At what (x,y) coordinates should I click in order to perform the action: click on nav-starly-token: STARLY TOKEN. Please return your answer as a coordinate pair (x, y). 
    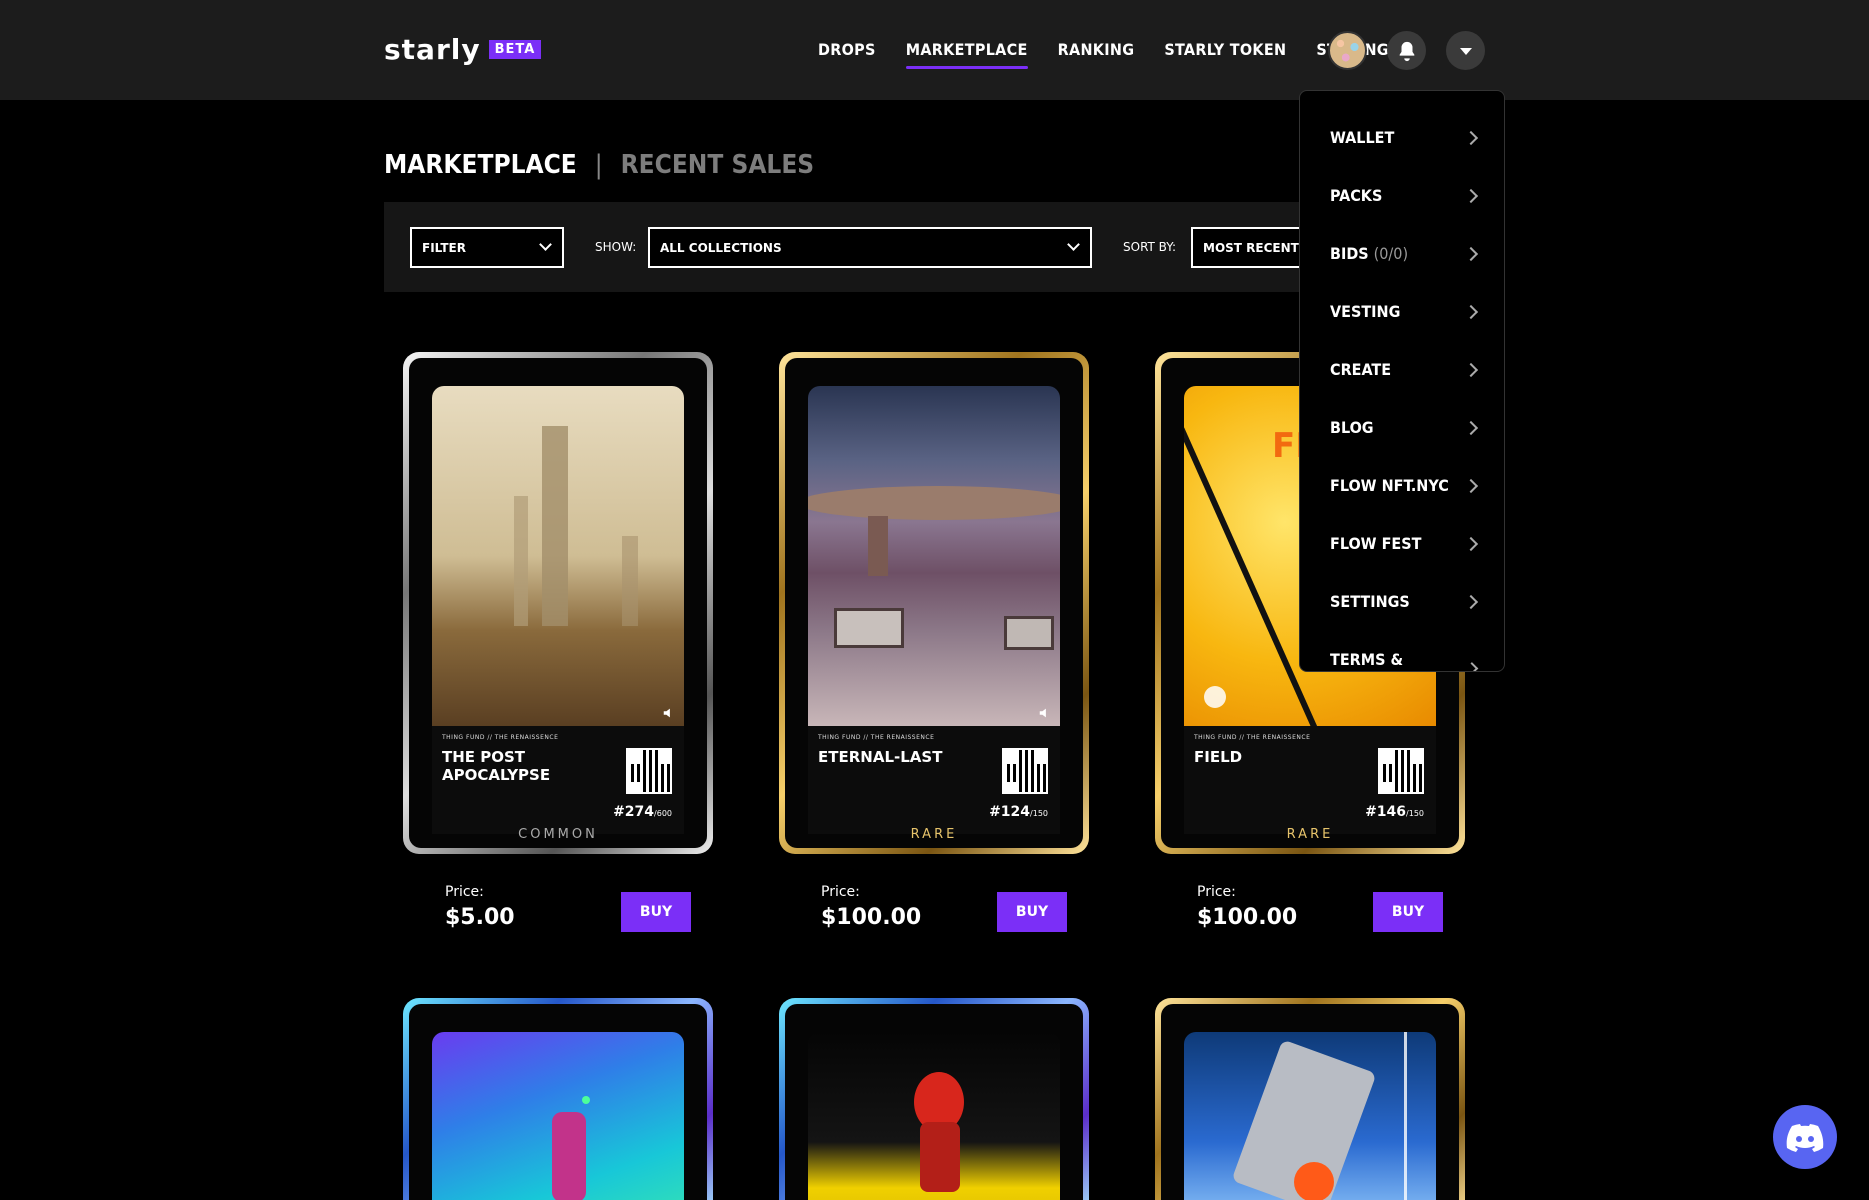
    Looking at the image, I should click on (1225, 49).